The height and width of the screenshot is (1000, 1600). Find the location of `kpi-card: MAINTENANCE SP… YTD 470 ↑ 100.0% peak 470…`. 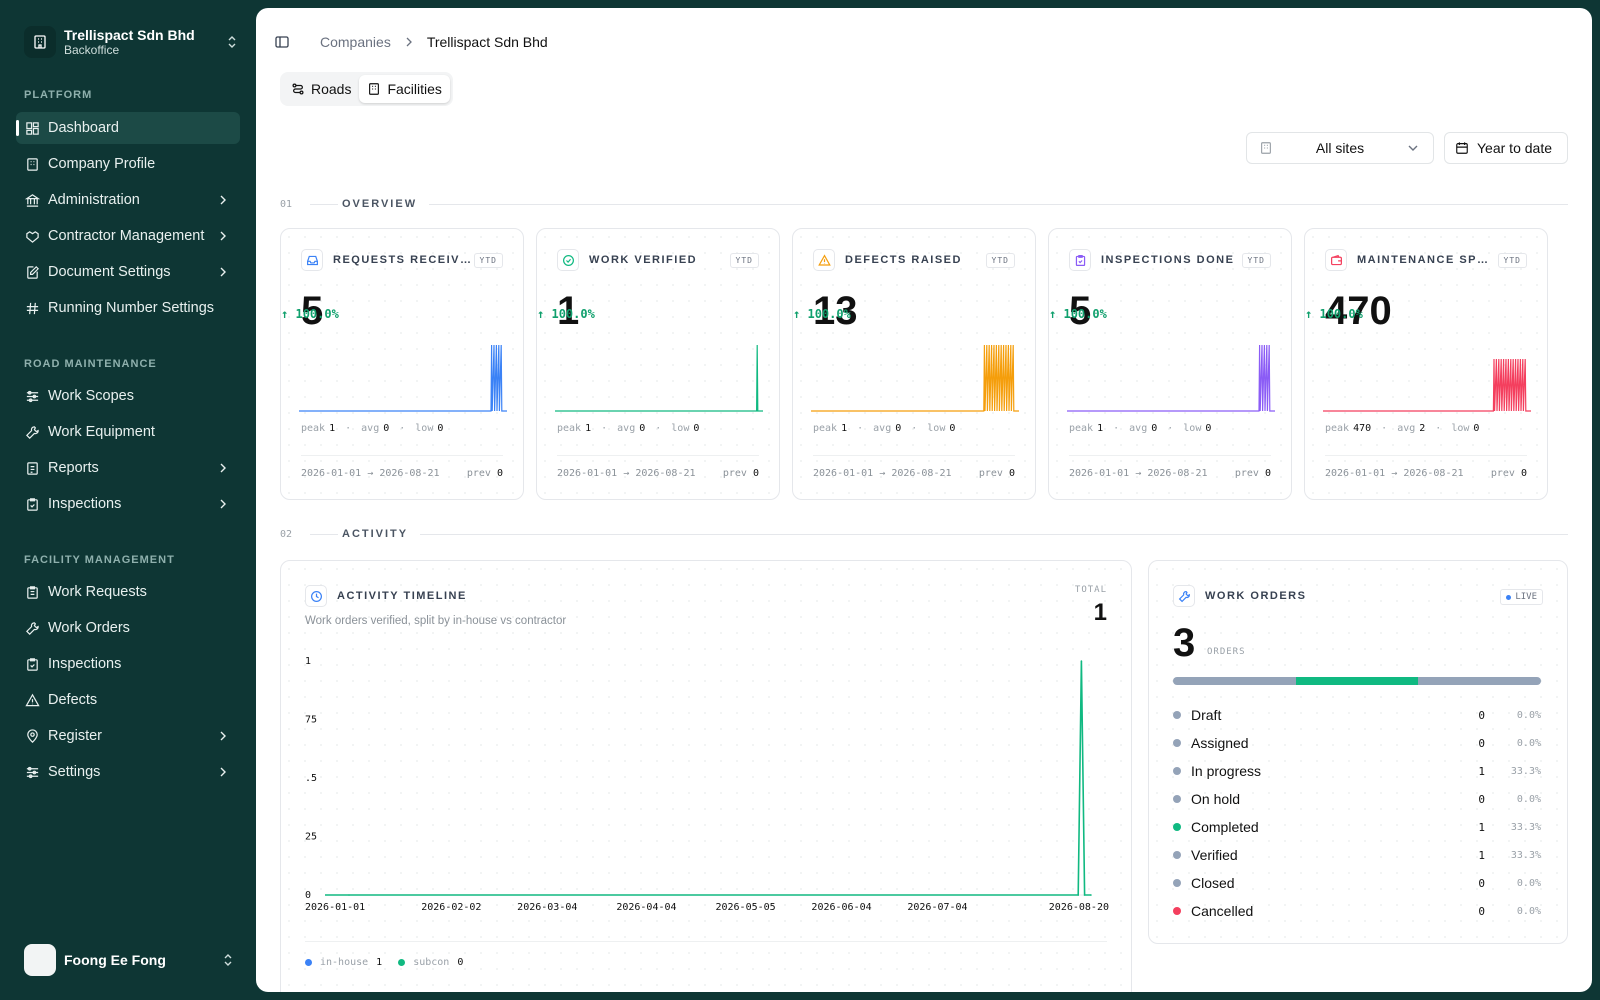

kpi-card: MAINTENANCE SP… YTD 470 ↑ 100.0% peak 470… is located at coordinates (1426, 364).